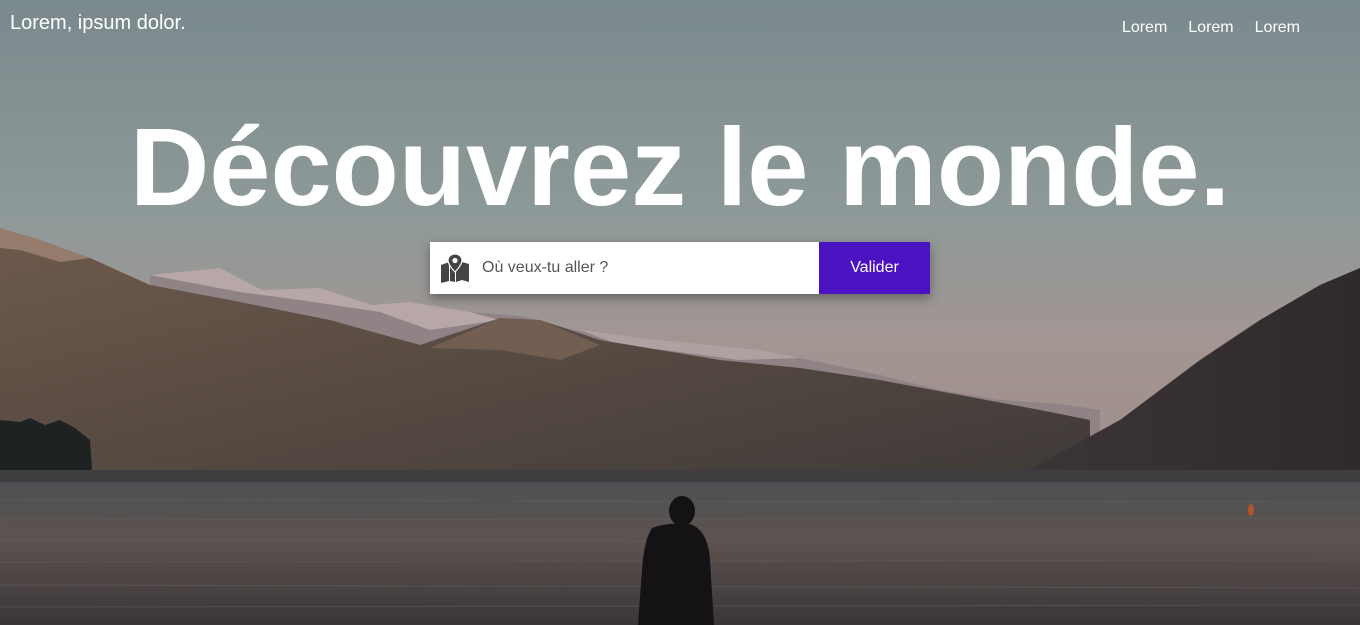 Image resolution: width=1360 pixels, height=625 pixels. I want to click on site-logo-text: Lorem, ipsum dolor., so click(98, 23).